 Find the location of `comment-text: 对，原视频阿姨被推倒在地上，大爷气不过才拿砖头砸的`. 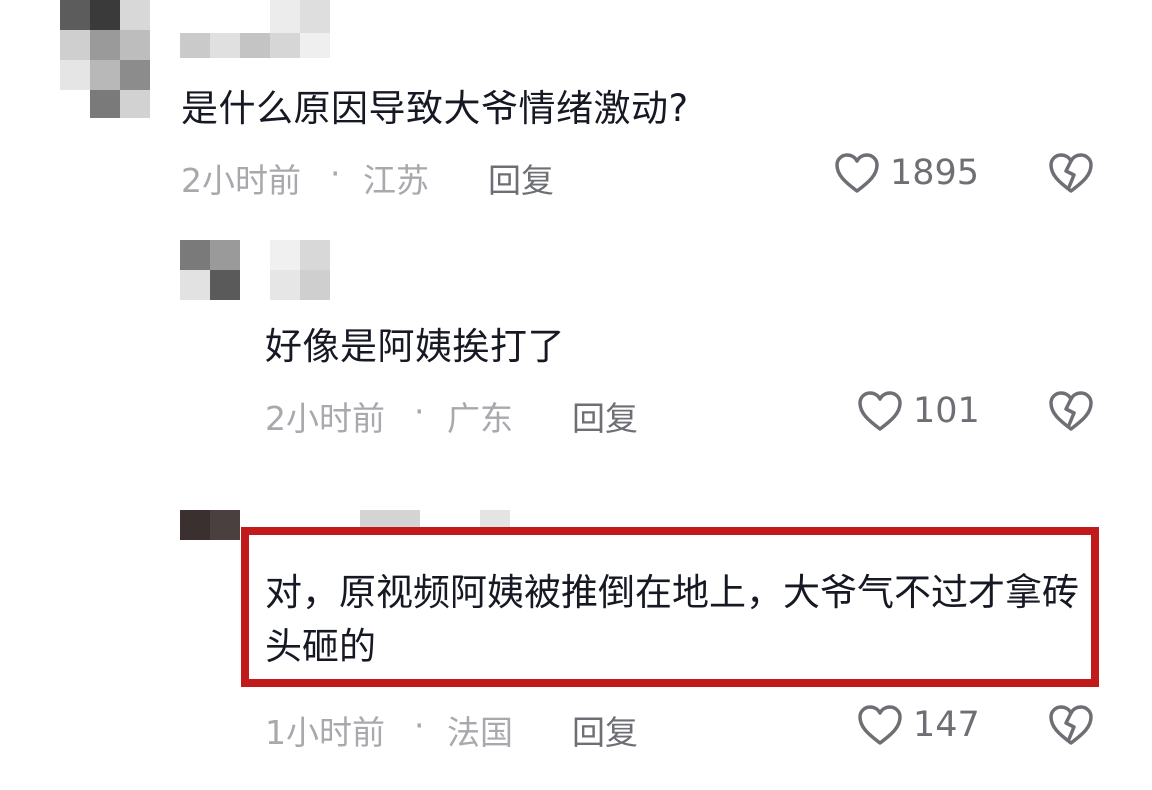

comment-text: 对，原视频阿姨被推倒在地上，大爷气不过才拿砖头砸的 is located at coordinates (672, 619).